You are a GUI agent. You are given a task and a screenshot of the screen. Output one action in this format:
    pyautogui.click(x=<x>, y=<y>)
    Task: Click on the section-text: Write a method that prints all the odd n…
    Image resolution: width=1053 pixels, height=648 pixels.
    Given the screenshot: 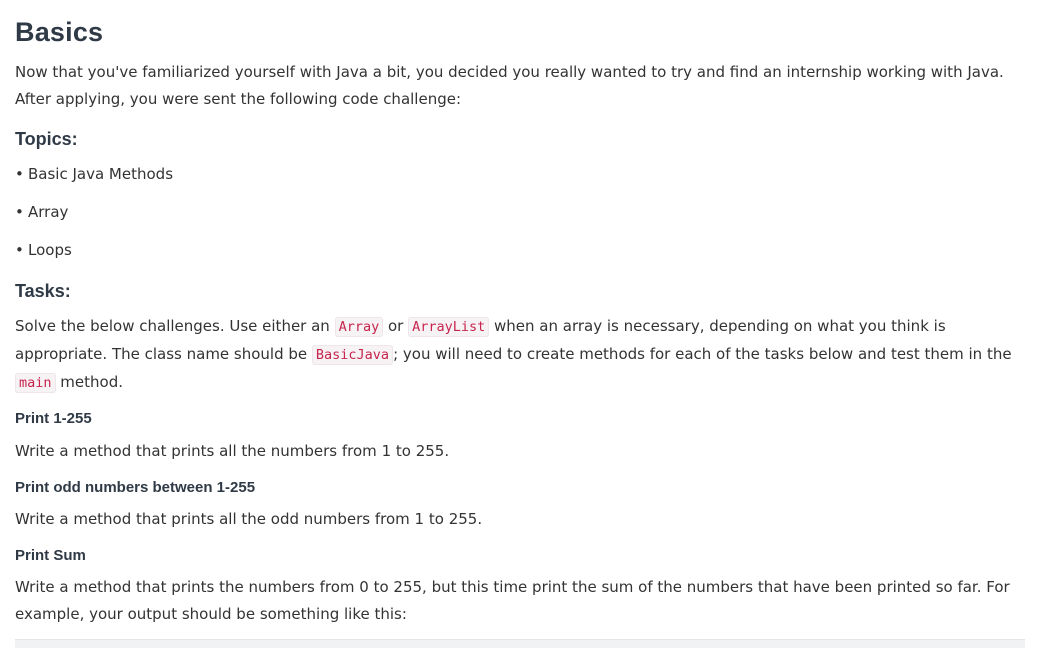 What is the action you would take?
    pyautogui.click(x=249, y=519)
    